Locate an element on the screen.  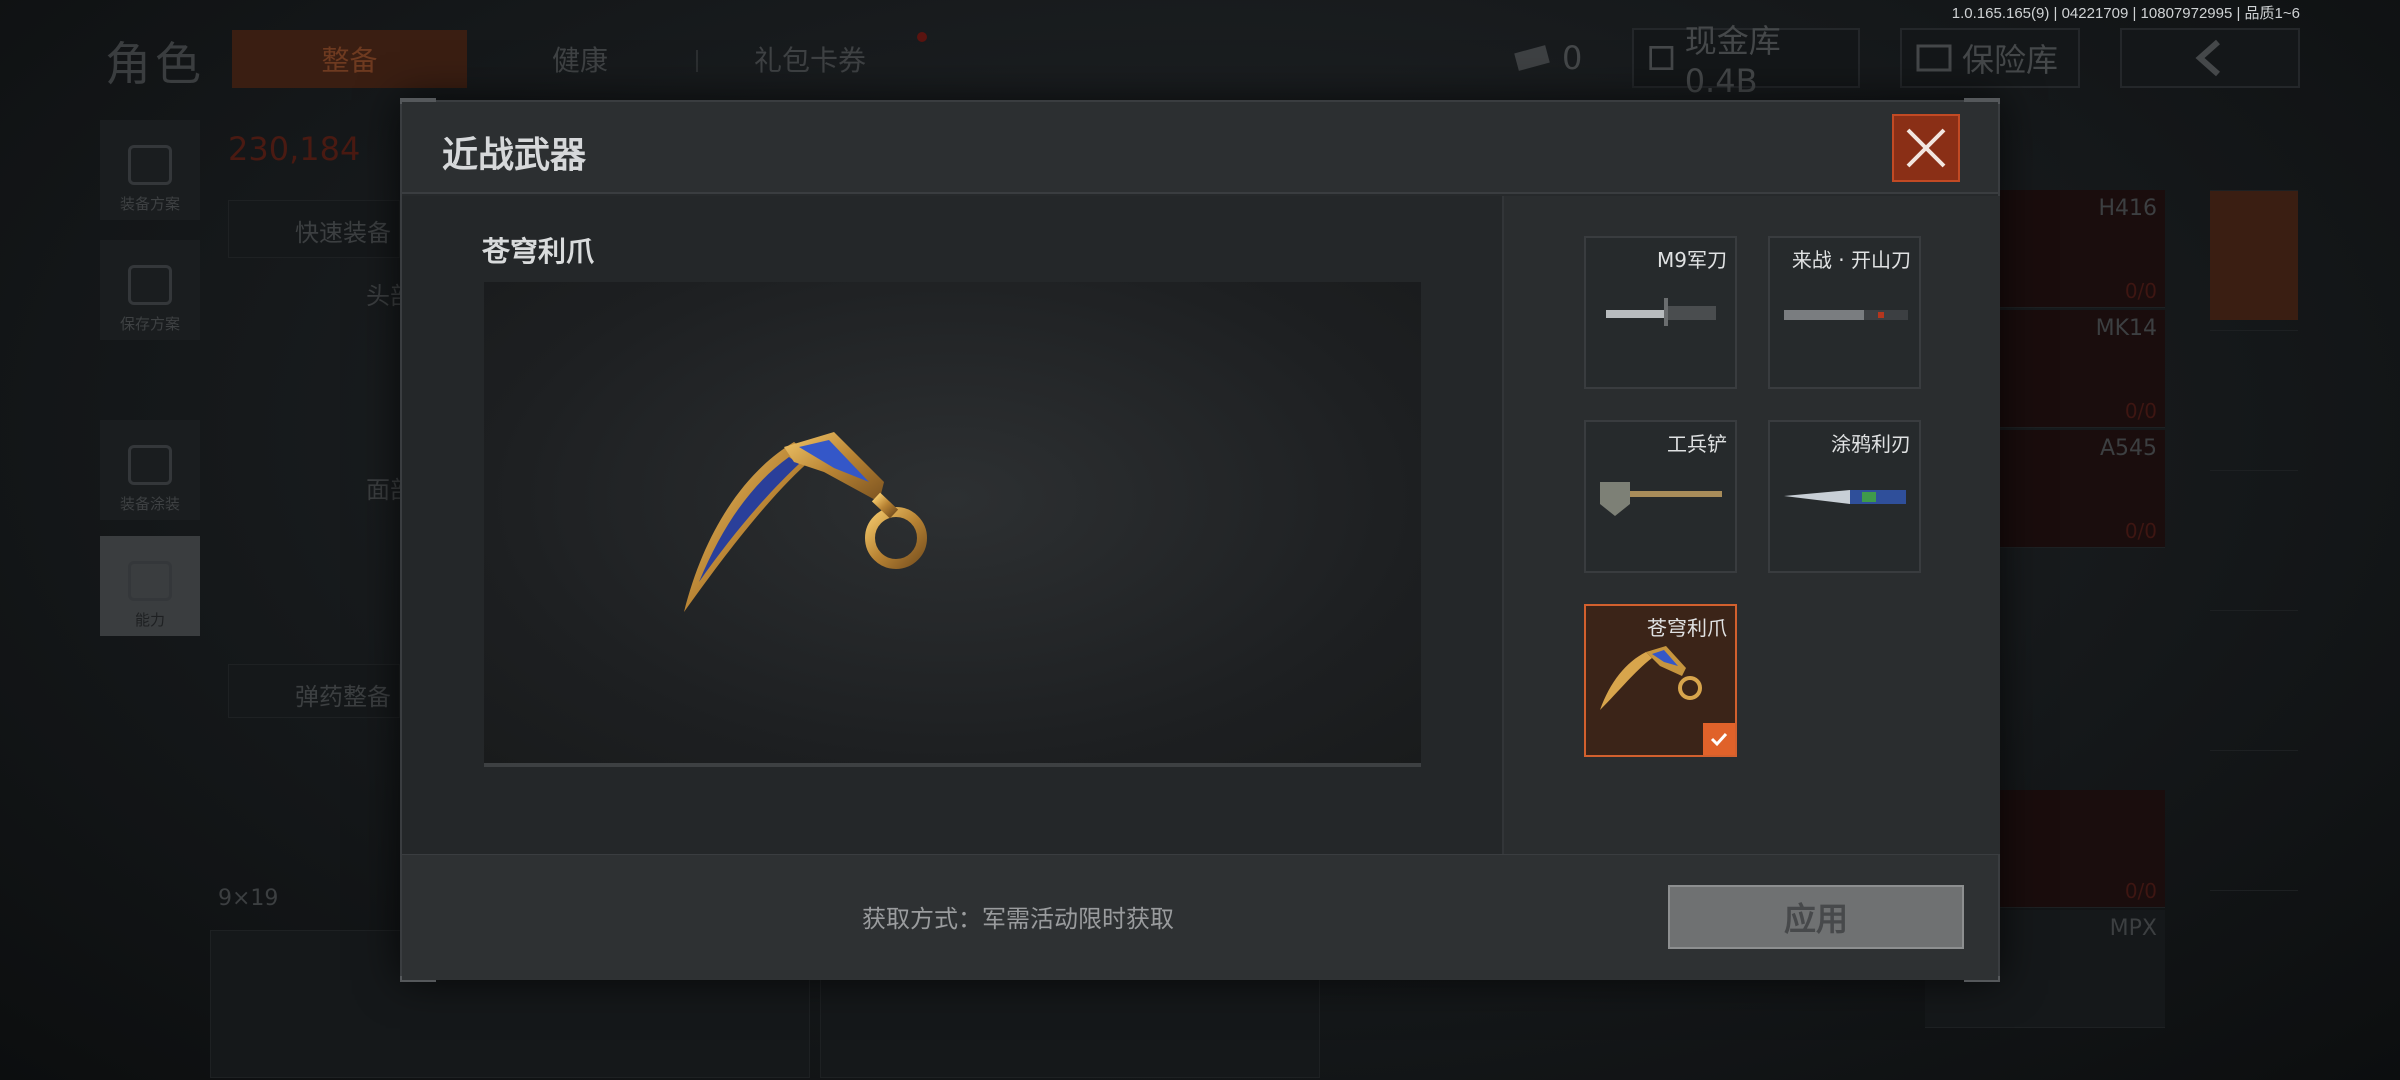
cash-icon is located at coordinates (1532, 58).